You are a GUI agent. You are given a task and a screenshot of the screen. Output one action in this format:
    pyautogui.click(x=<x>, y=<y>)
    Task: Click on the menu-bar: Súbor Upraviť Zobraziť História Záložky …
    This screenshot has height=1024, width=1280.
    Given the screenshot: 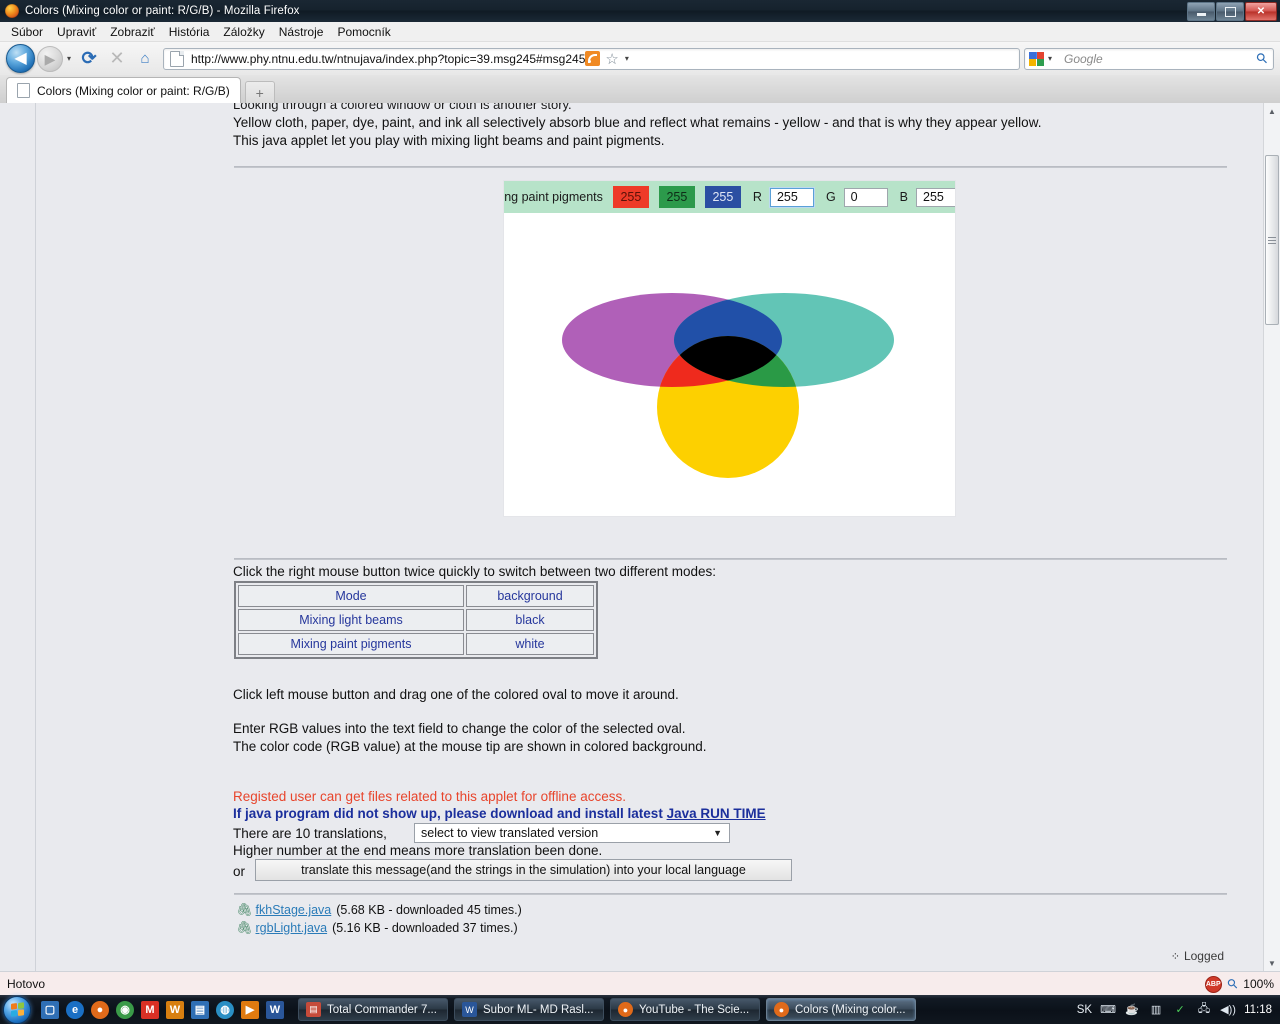 What is the action you would take?
    pyautogui.click(x=640, y=32)
    